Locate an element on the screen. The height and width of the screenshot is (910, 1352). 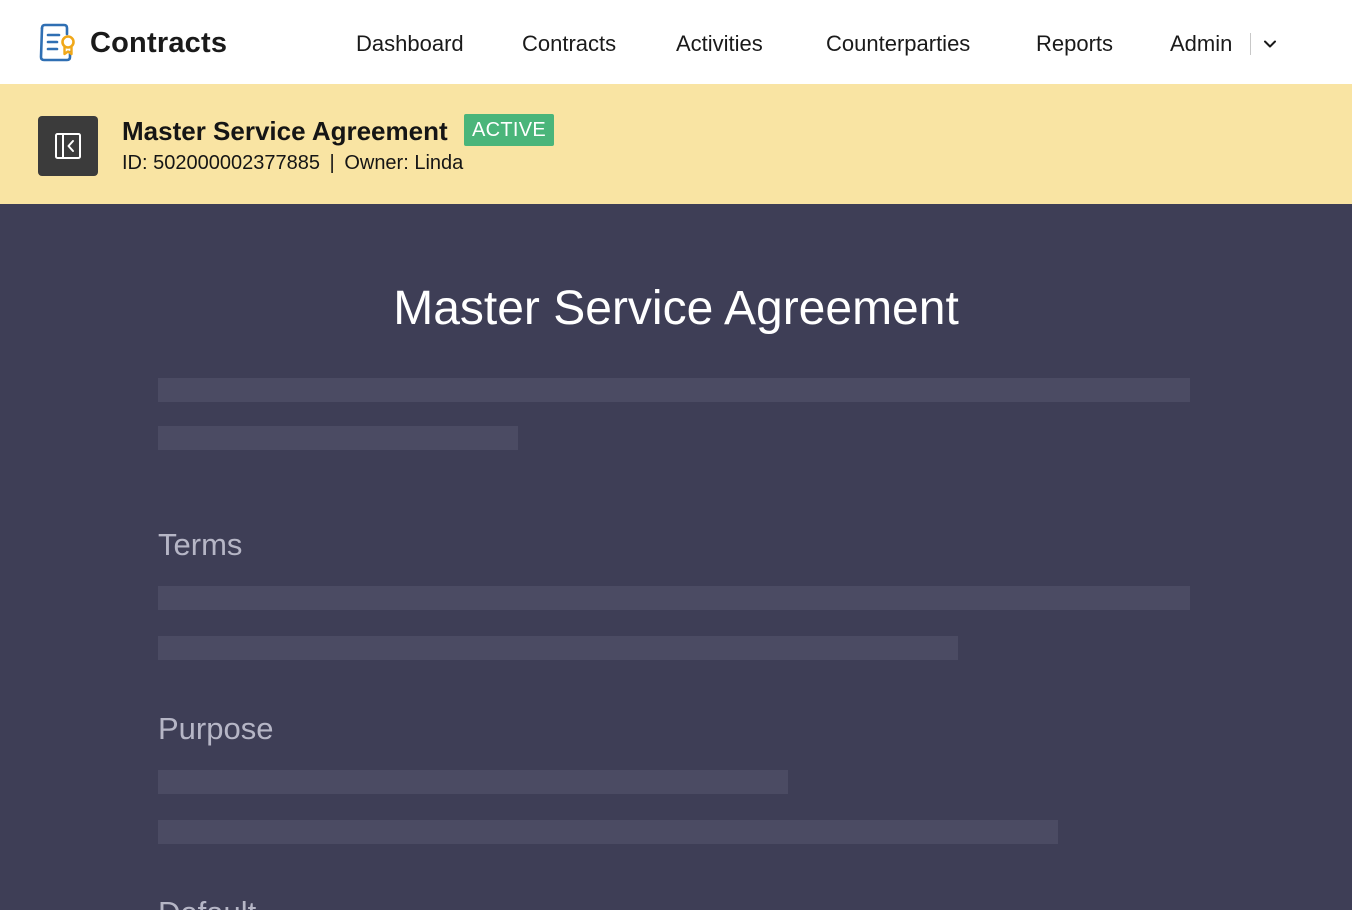
owner-name: Linda is located at coordinates (439, 163).